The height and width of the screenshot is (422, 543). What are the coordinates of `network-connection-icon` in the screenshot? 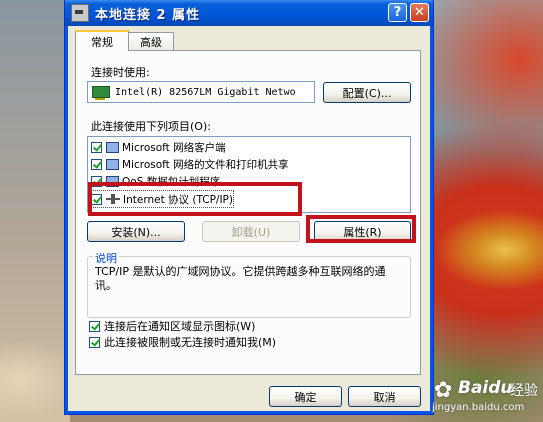 It's located at (80, 13).